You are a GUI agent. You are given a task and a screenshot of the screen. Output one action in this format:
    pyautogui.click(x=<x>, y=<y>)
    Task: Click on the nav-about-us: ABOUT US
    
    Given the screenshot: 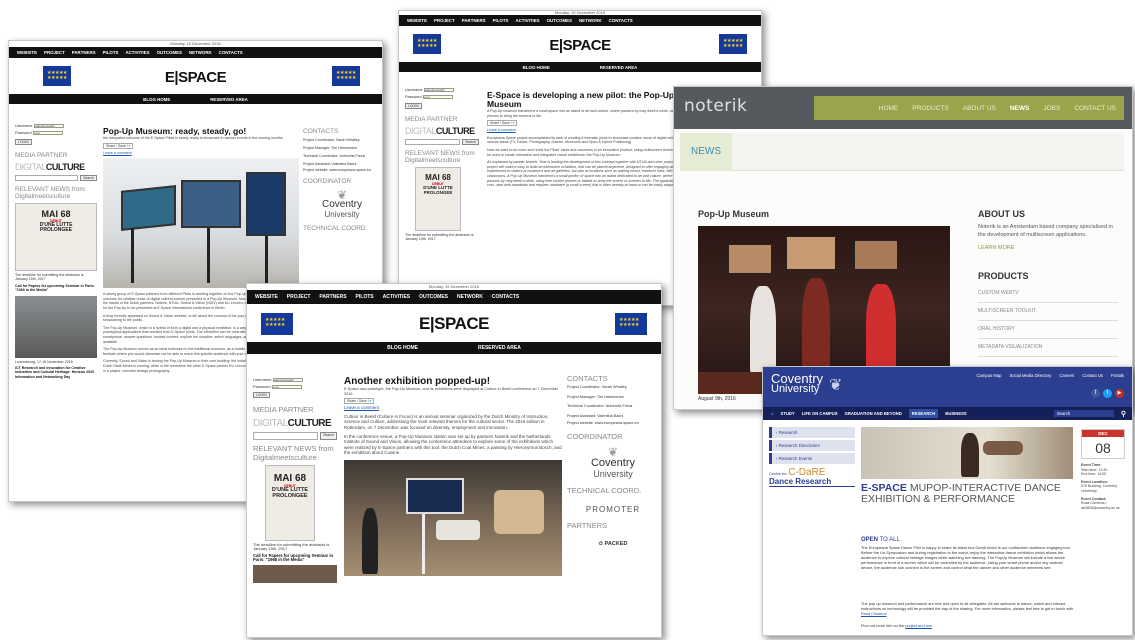 What is the action you would take?
    pyautogui.click(x=979, y=108)
    